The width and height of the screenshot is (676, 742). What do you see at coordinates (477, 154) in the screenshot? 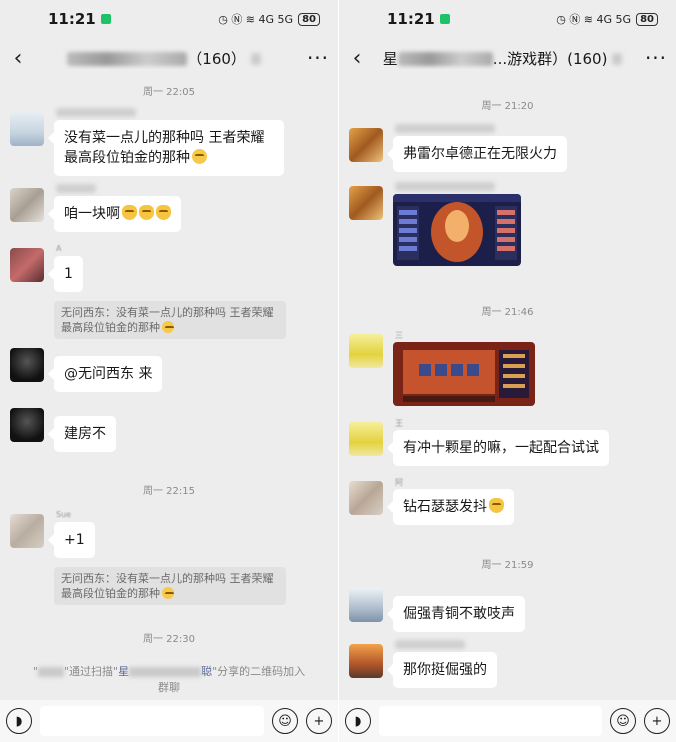
I see `message-bubble: 弗雷尔卓德正在无限火力` at bounding box center [477, 154].